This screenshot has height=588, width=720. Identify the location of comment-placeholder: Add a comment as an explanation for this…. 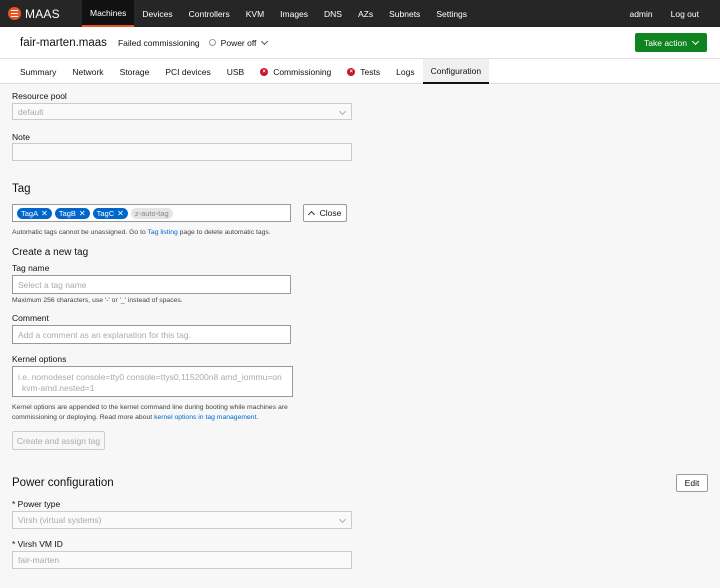
(104, 334).